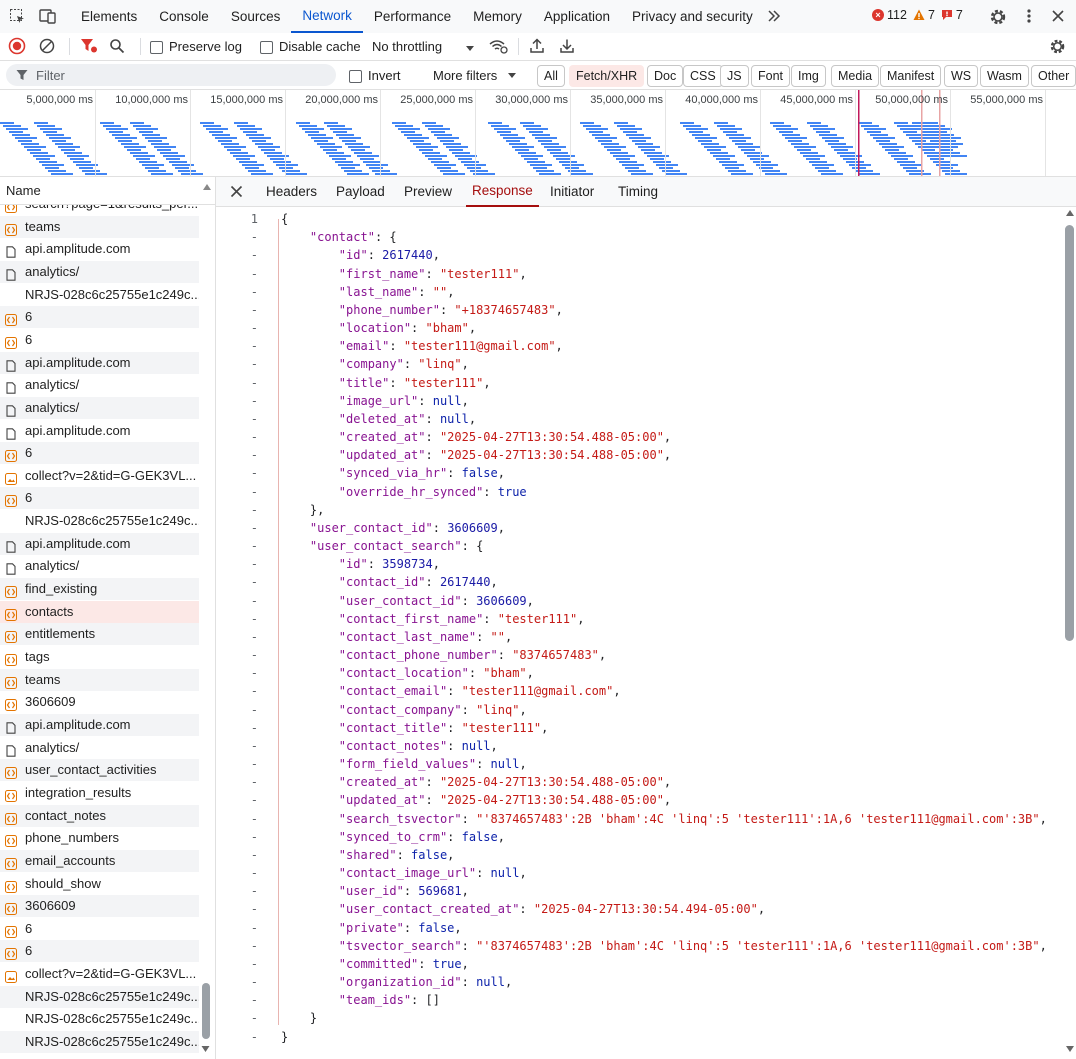 Image resolution: width=1076 pixels, height=1059 pixels. Describe the element at coordinates (692, 16) in the screenshot. I see `tab-privacy-and-security: Privacy and security` at that location.